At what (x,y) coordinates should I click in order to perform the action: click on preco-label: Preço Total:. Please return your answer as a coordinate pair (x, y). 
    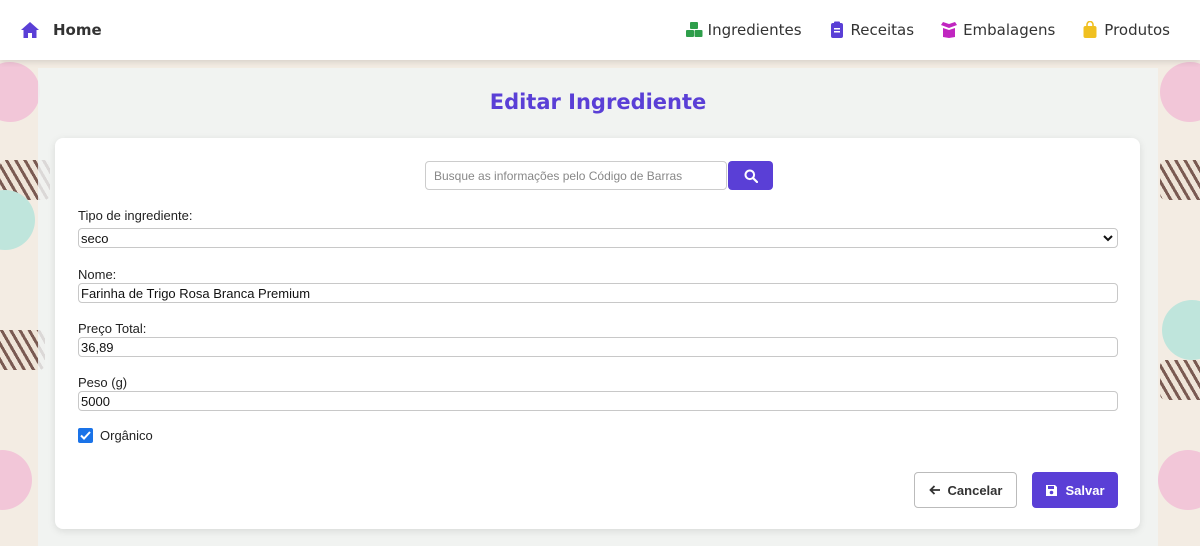
    Looking at the image, I should click on (112, 328).